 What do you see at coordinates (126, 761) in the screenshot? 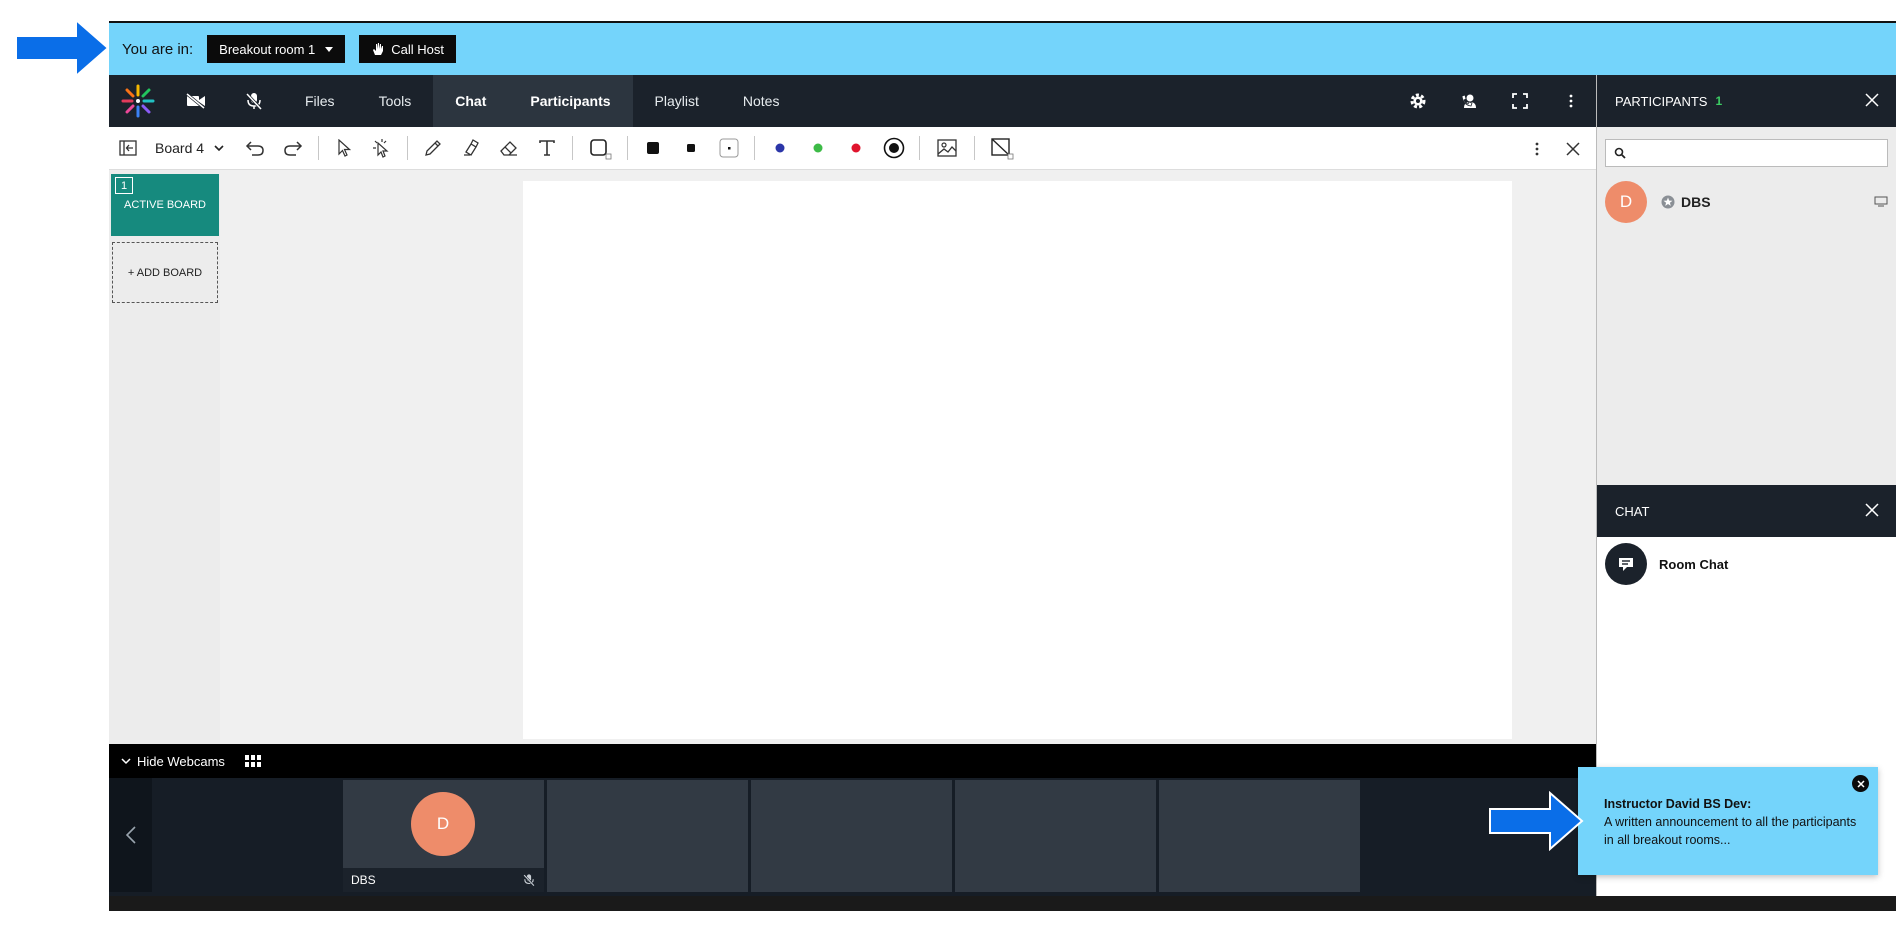
I see `chevron-down-icon` at bounding box center [126, 761].